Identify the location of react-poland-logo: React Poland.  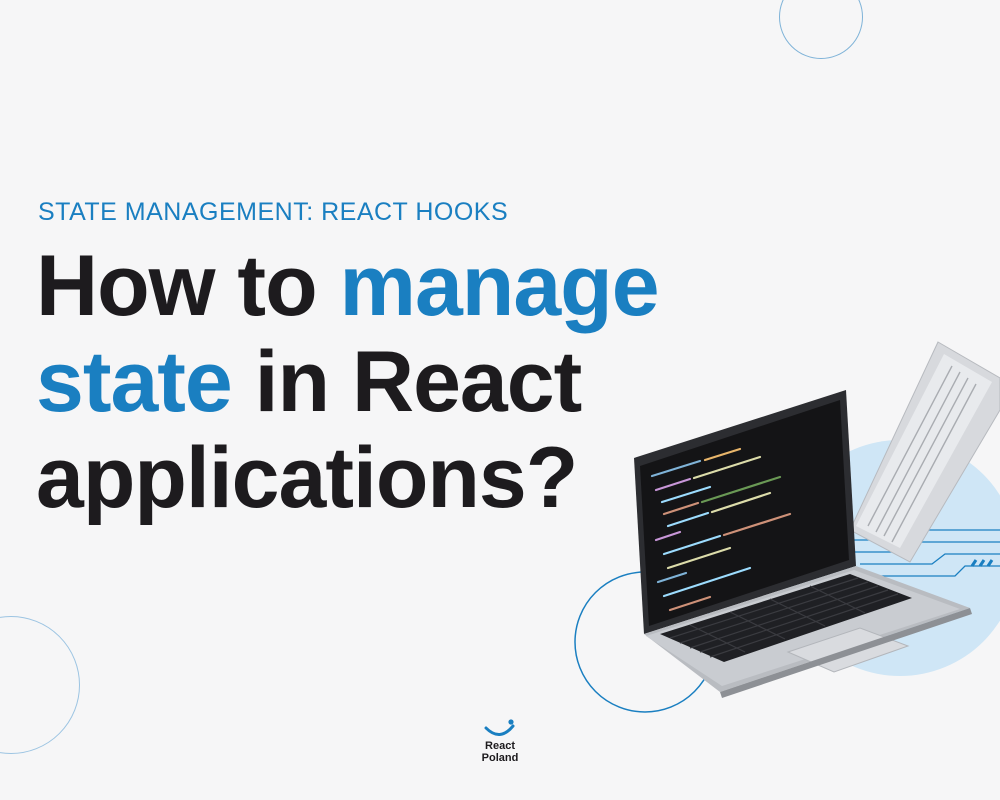
(500, 748).